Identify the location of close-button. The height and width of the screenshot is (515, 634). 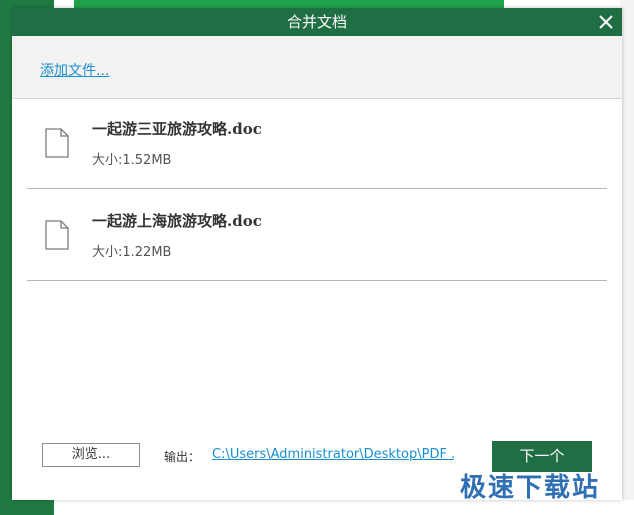
(606, 22).